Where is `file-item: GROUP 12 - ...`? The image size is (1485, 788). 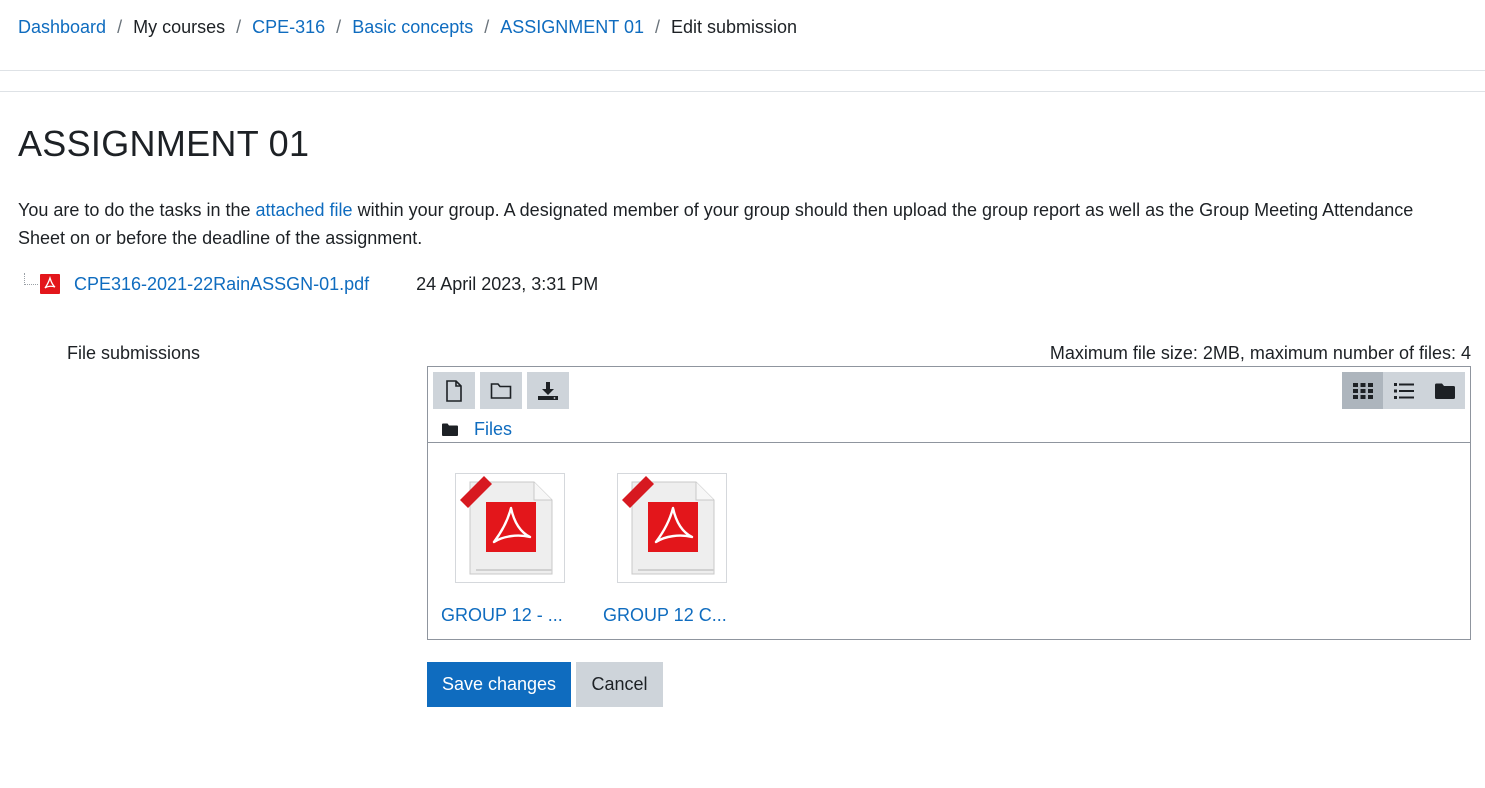 file-item: GROUP 12 - ... is located at coordinates (511, 549).